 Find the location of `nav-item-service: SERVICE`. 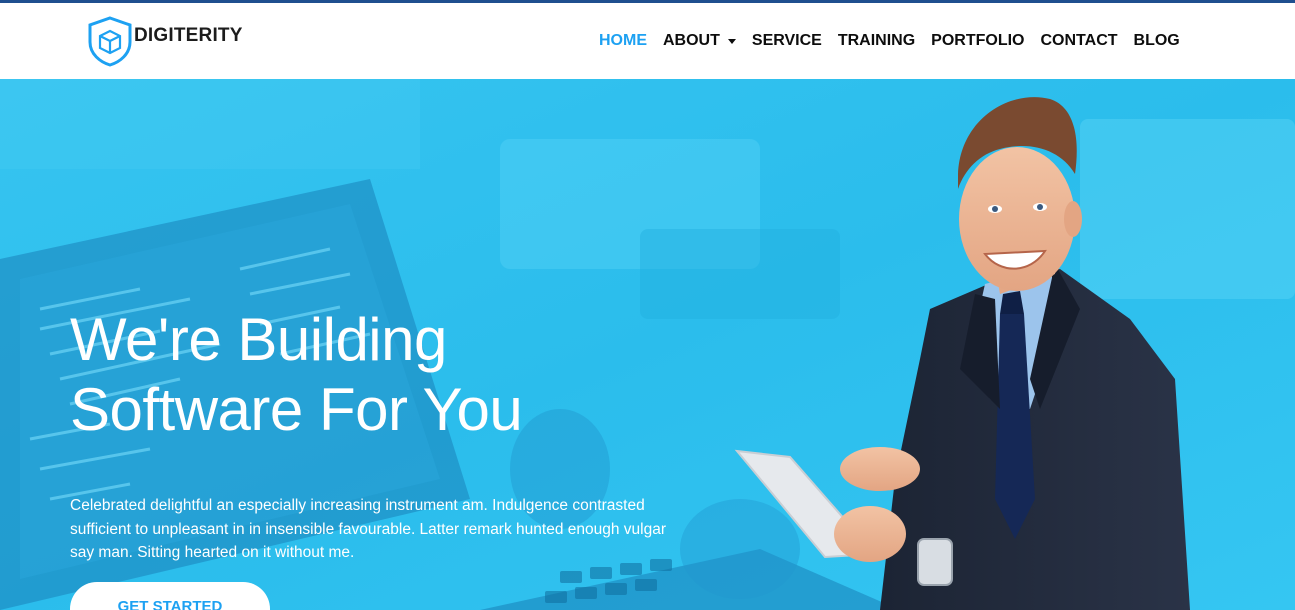

nav-item-service: SERVICE is located at coordinates (787, 41).